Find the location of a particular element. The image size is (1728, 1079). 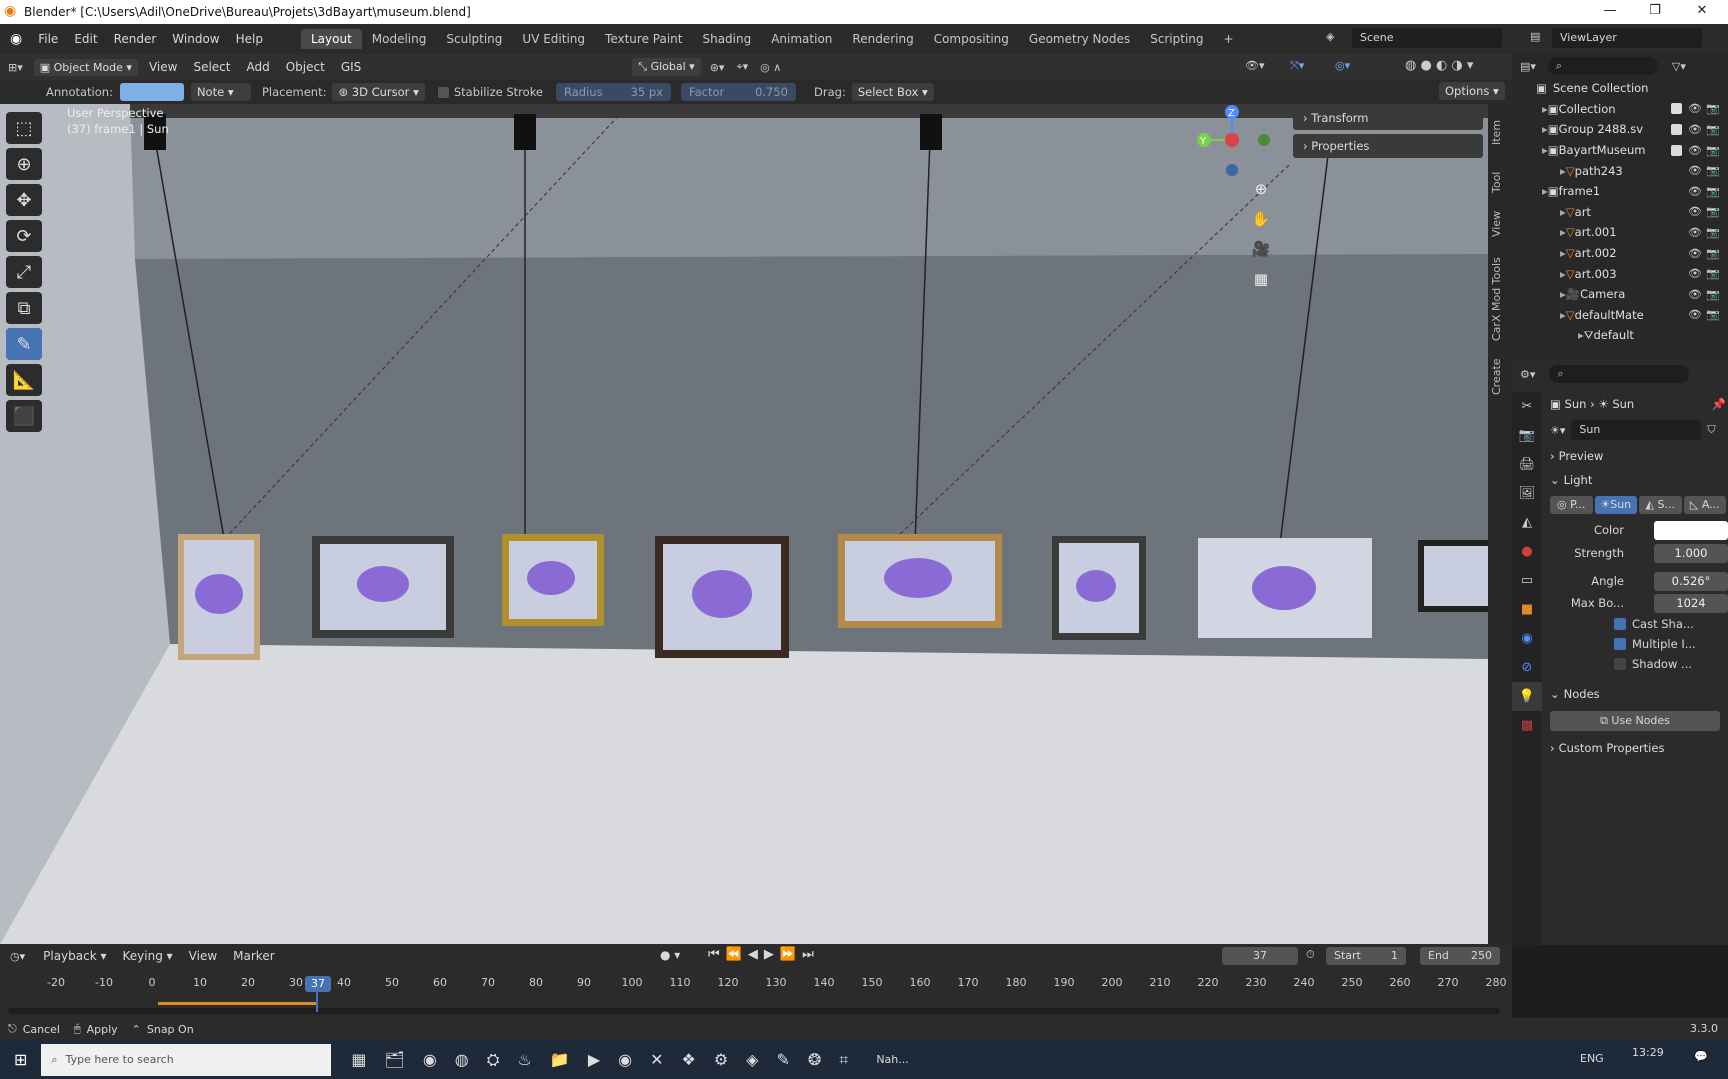

pin-icon: 📌 is located at coordinates (1719, 404).